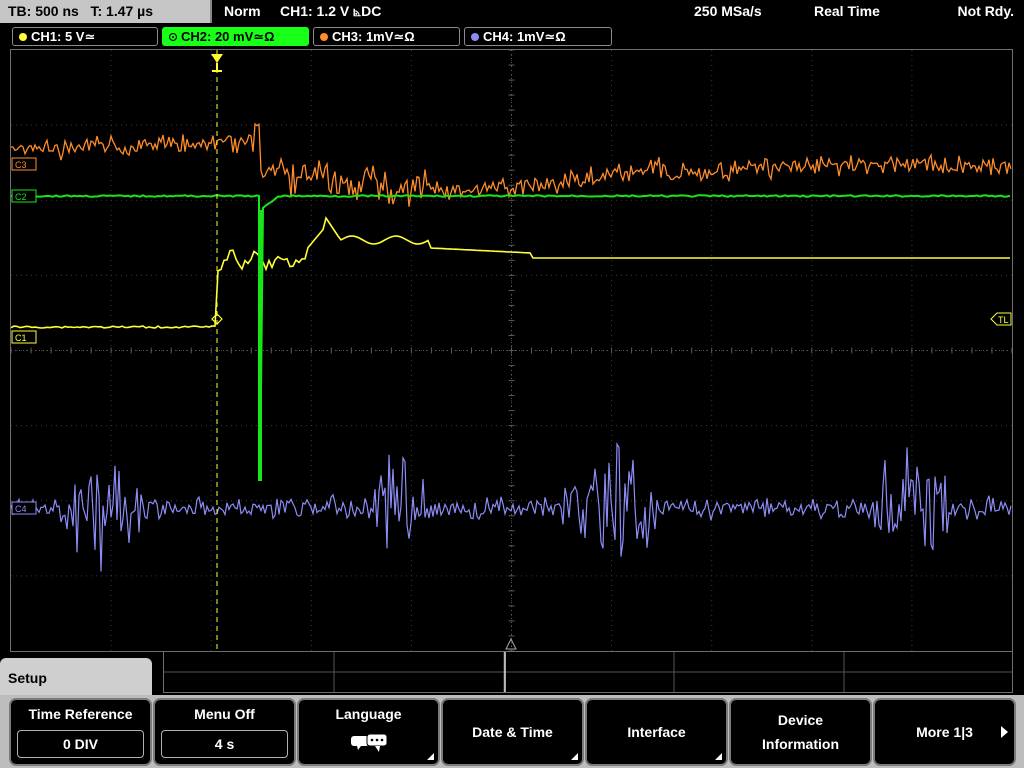  What do you see at coordinates (224, 744) in the screenshot?
I see `menu-off-value: 4 s` at bounding box center [224, 744].